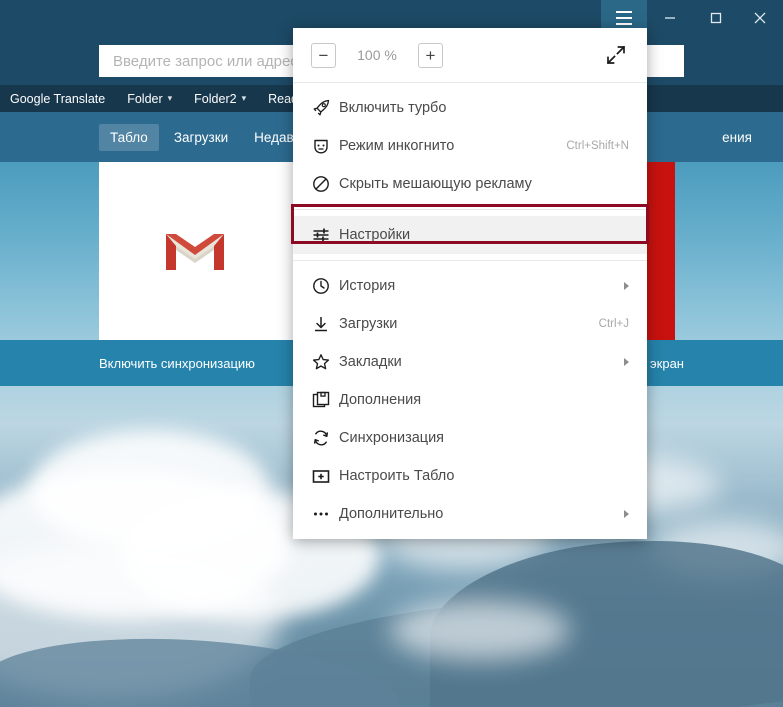 This screenshot has height=707, width=783. I want to click on star-icon, so click(325, 362).